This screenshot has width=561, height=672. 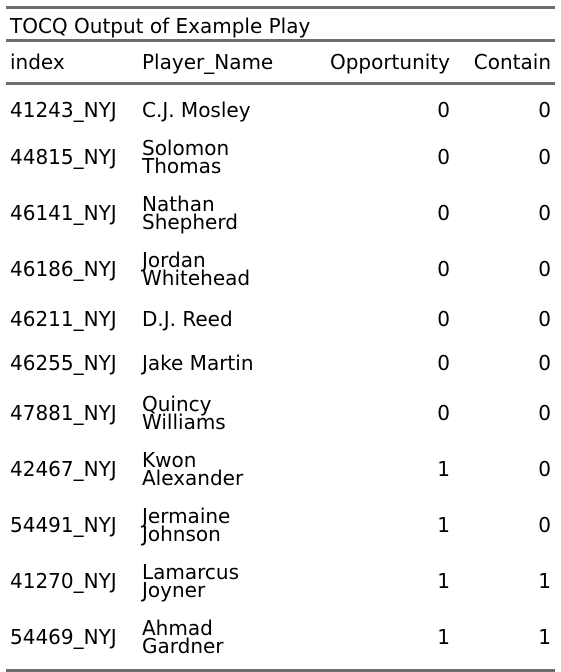 I want to click on cell-player-name: Solomon Thomas, so click(x=217, y=157).